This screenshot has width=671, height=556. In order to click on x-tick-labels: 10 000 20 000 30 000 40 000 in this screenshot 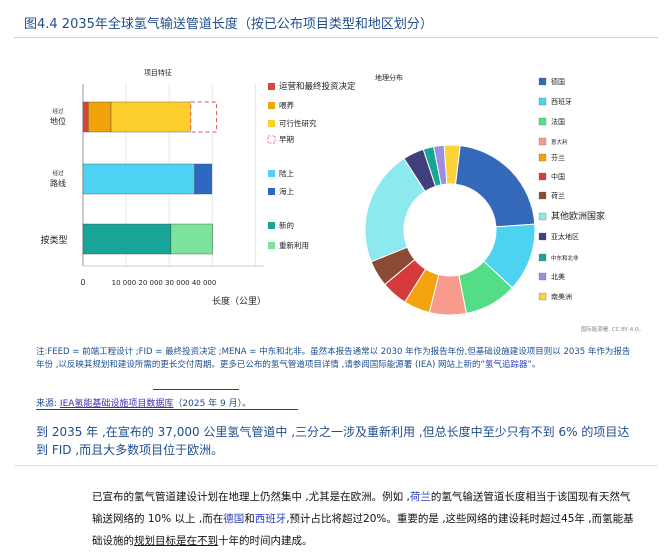, I will do `click(164, 283)`.